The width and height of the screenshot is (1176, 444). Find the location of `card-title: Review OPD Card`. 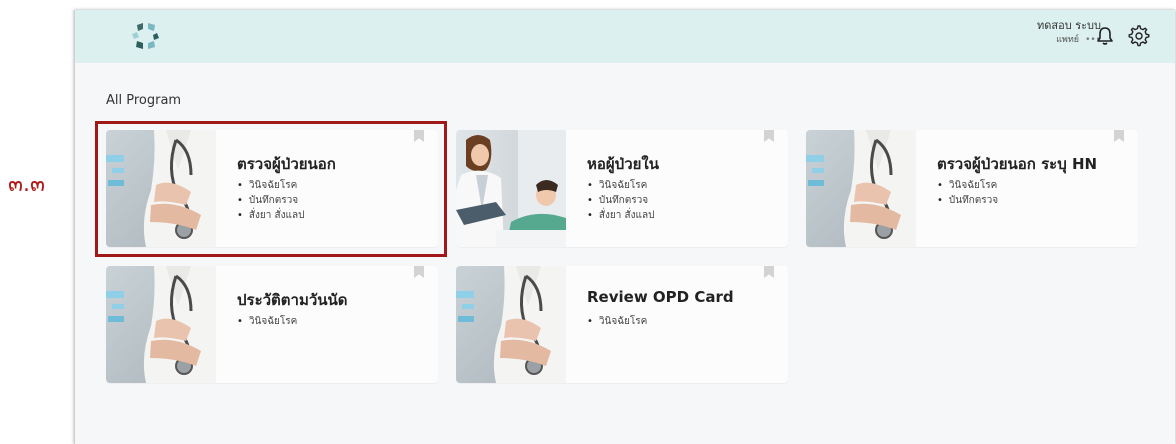

card-title: Review OPD Card is located at coordinates (660, 297).